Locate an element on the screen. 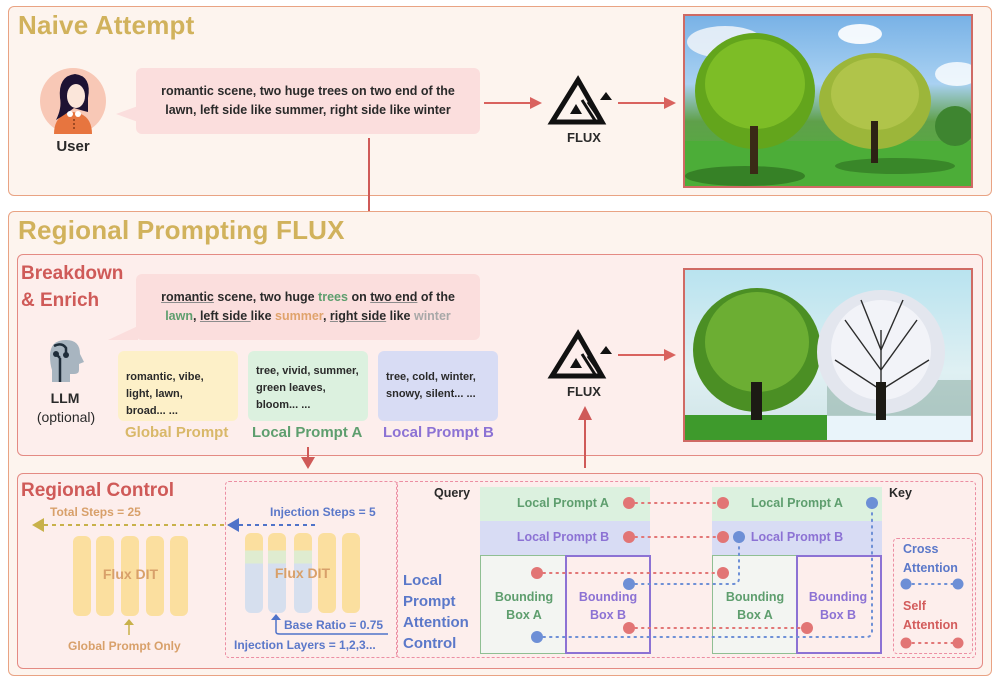  llm-label: LLM is located at coordinates (65, 398).